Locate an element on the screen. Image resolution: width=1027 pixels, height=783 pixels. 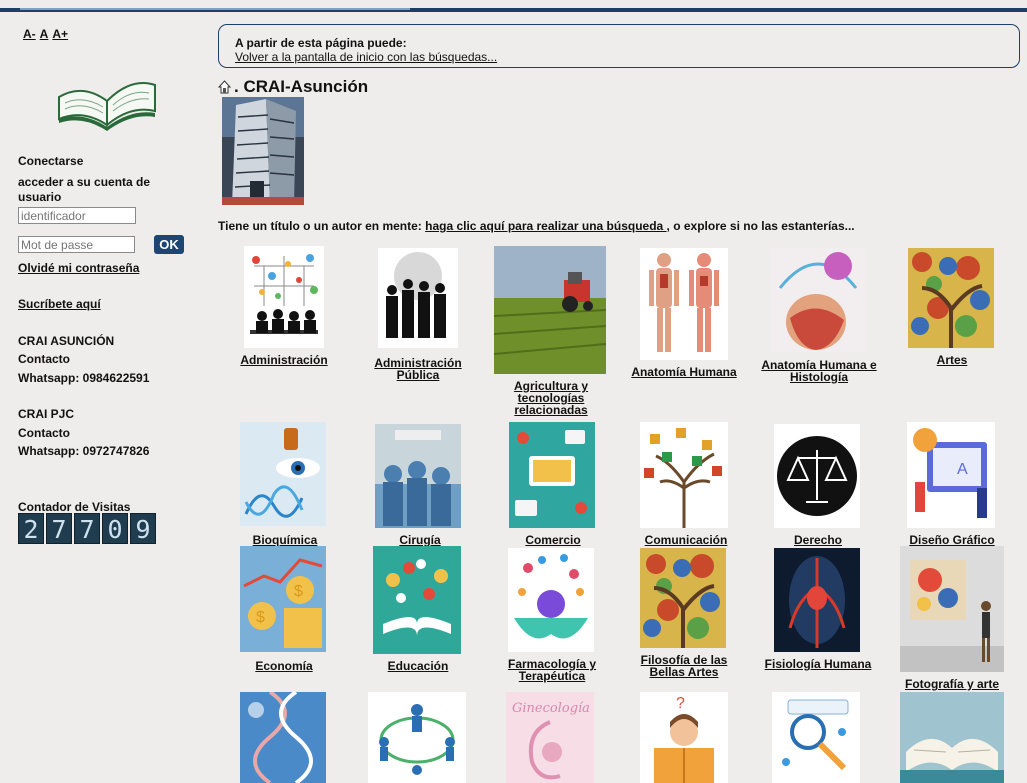
font-size-controls: A- A A+ is located at coordinates (47, 34).